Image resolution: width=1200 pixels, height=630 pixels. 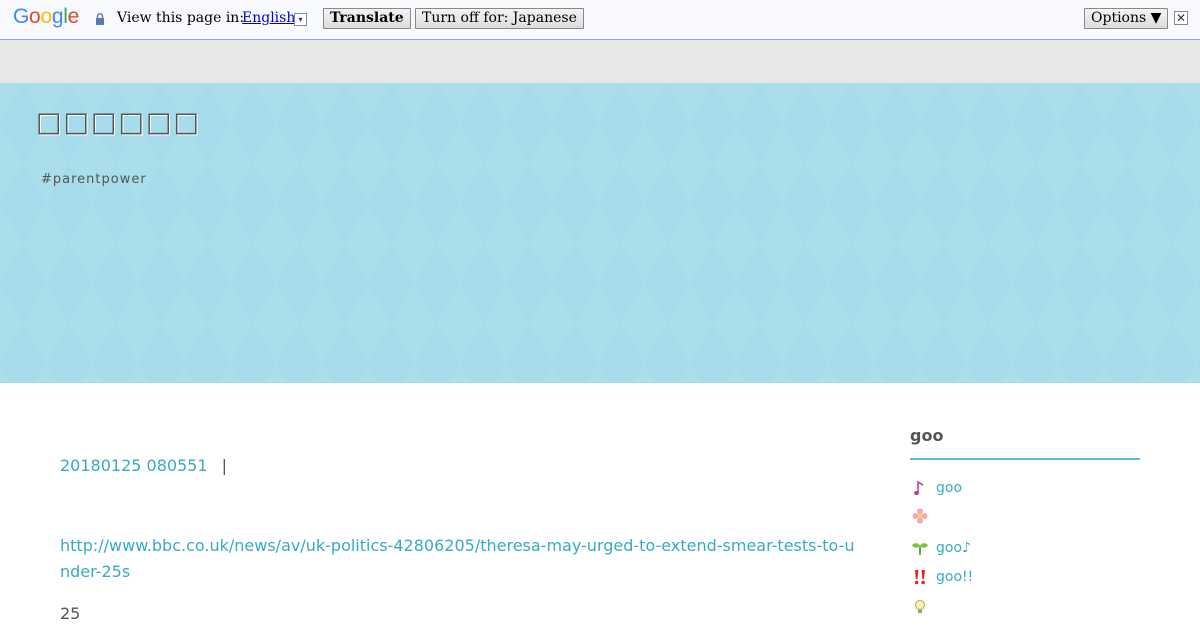 What do you see at coordinates (134, 465) in the screenshot?
I see `post-date-link: 20180125 080551` at bounding box center [134, 465].